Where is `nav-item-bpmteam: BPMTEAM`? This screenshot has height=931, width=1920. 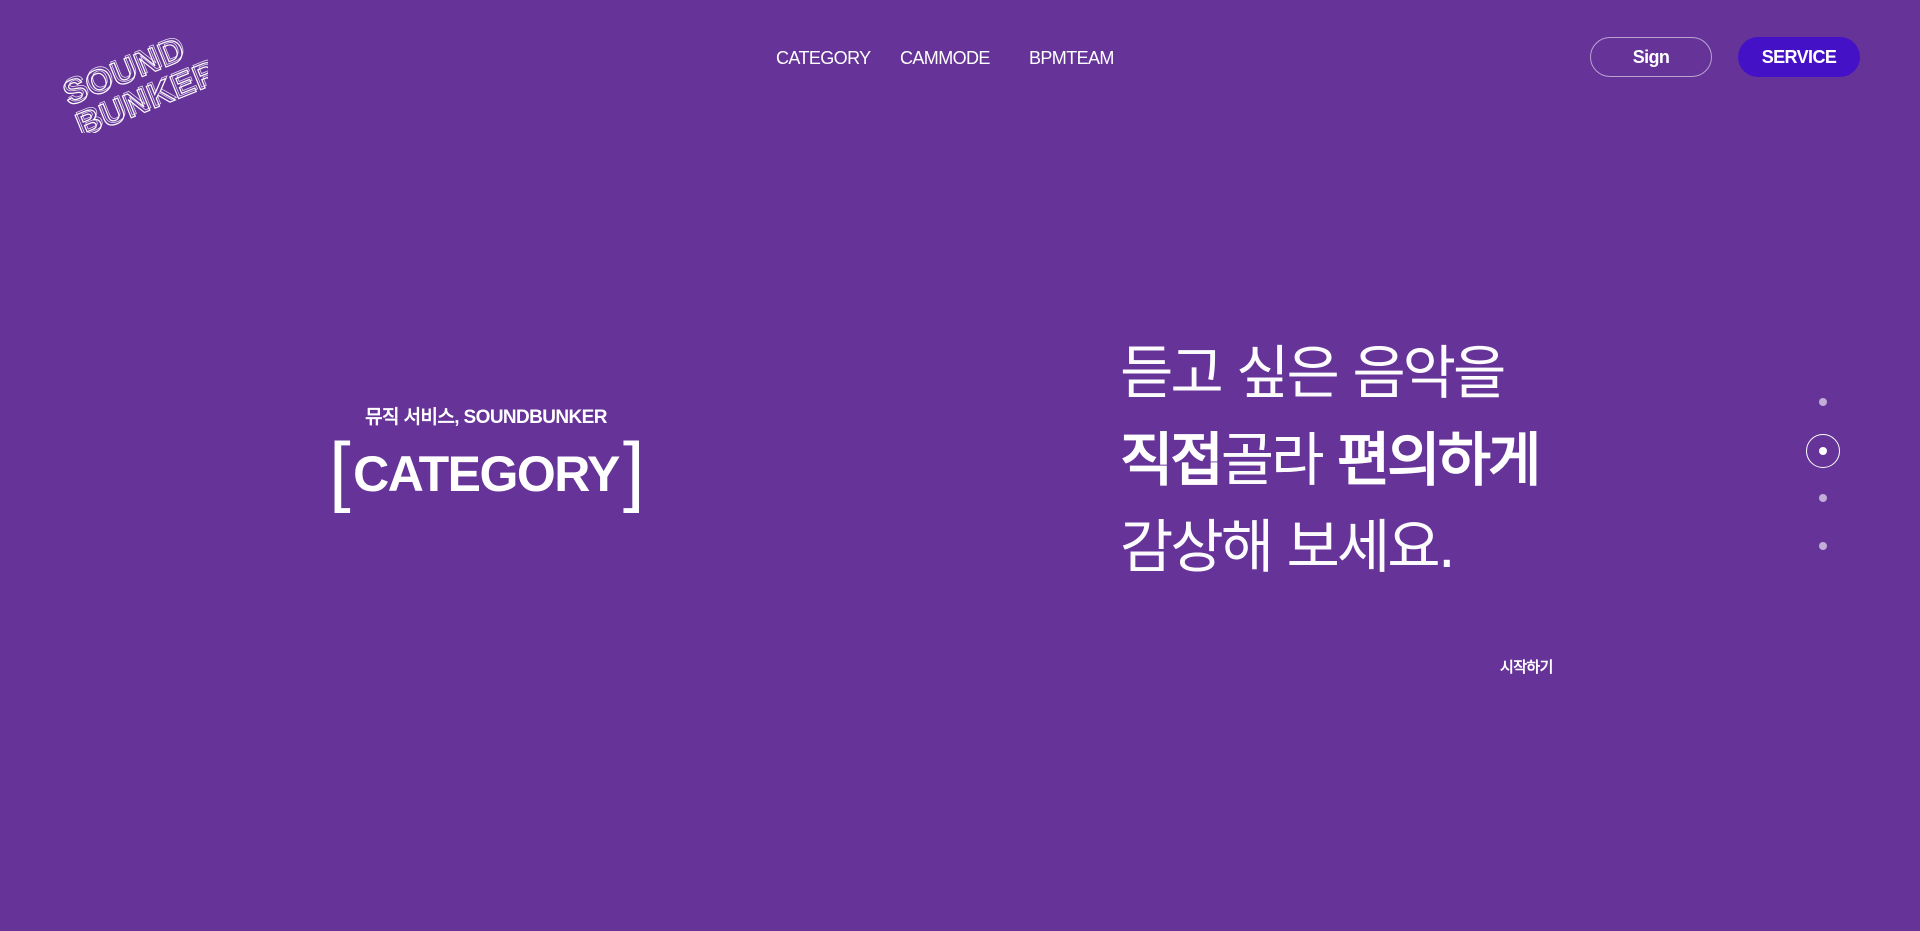 nav-item-bpmteam: BPMTEAM is located at coordinates (1071, 58).